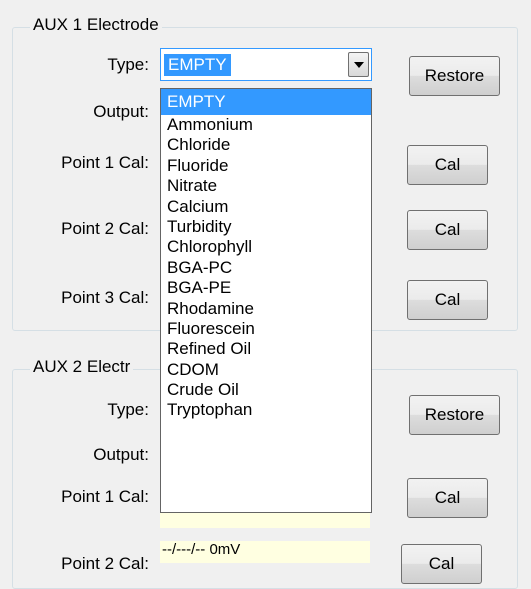 The image size is (531, 589). I want to click on aux1-type-selected-value: EMPTY, so click(197, 65).